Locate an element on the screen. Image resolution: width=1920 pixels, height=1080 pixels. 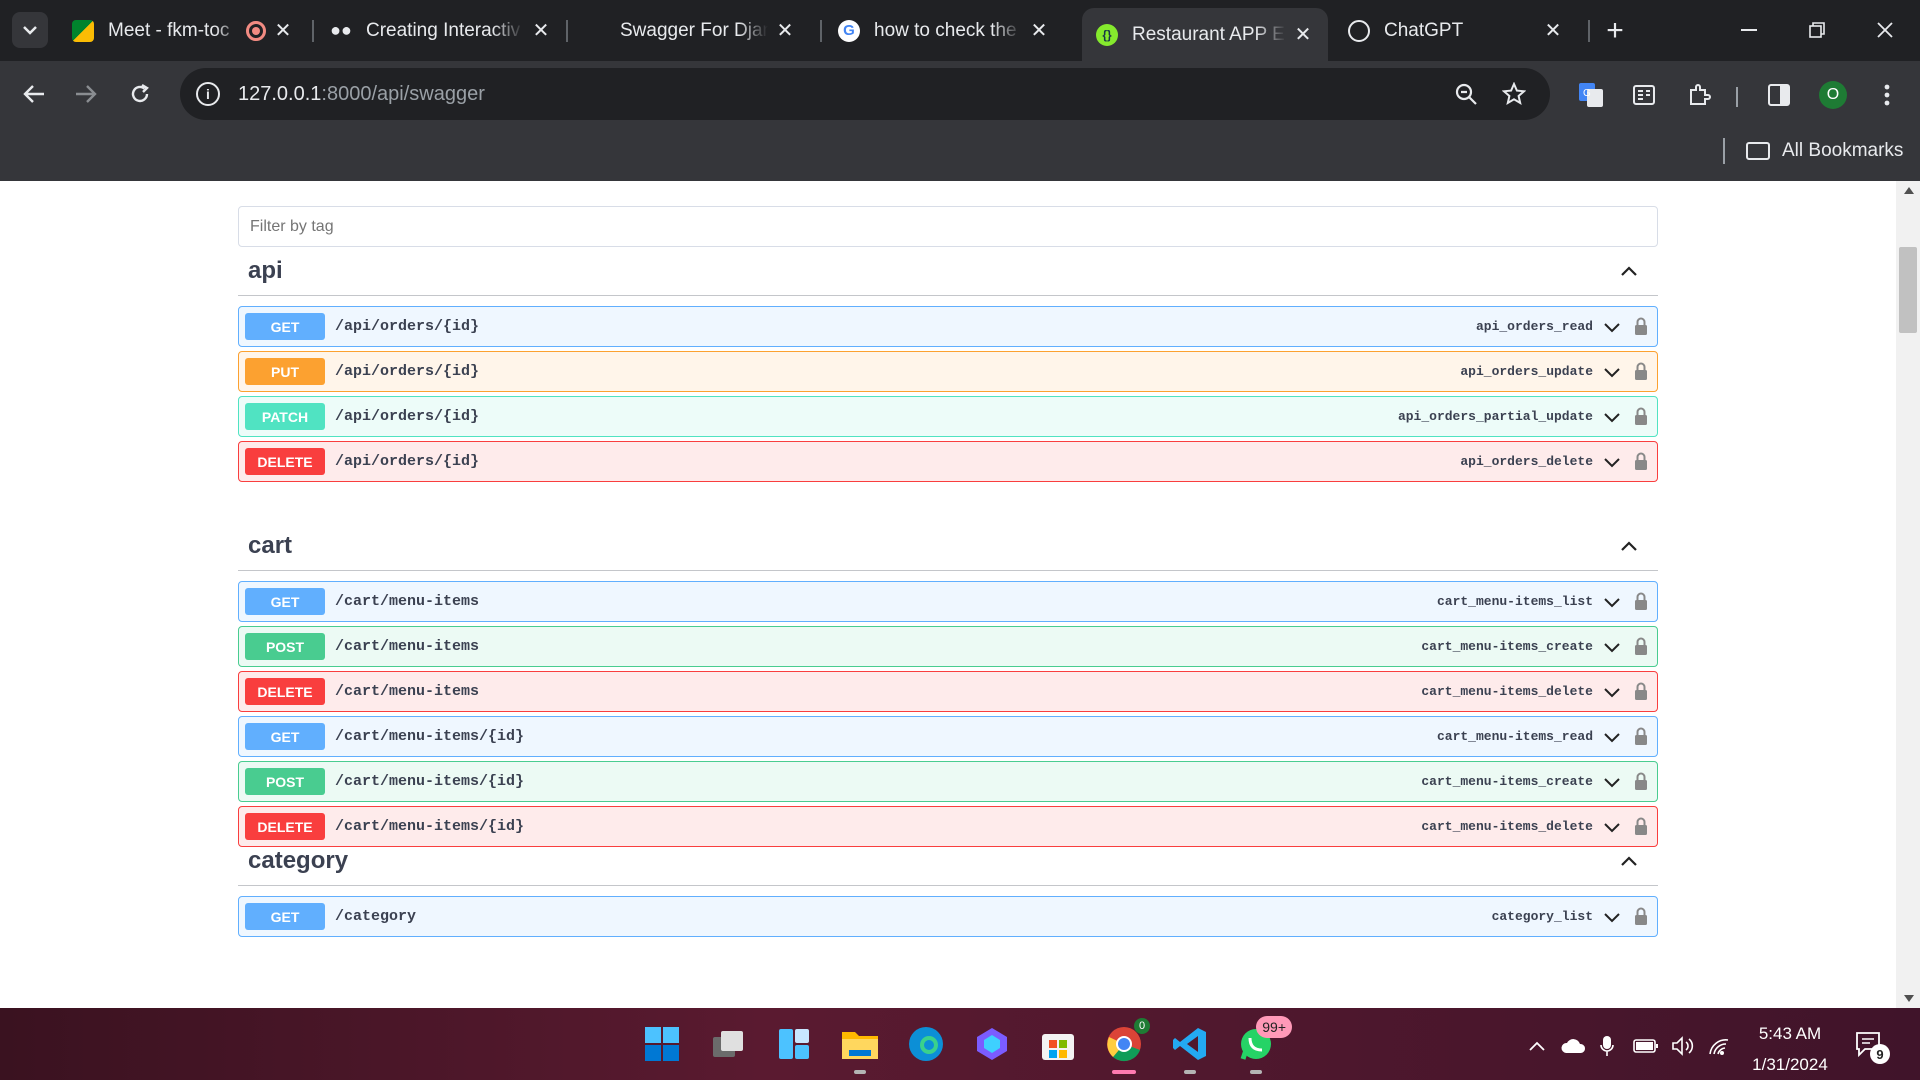
minimize-button is located at coordinates (1749, 30).